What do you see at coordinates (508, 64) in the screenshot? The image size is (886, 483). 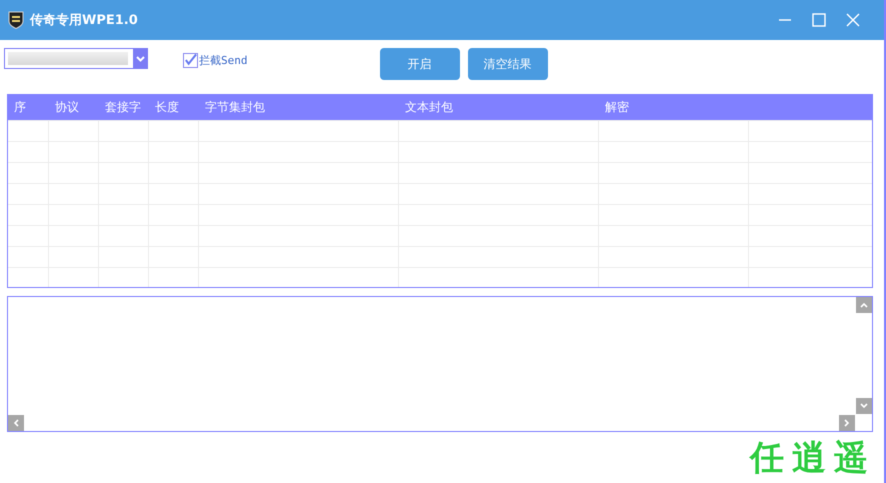 I see `action-button: 清空结果` at bounding box center [508, 64].